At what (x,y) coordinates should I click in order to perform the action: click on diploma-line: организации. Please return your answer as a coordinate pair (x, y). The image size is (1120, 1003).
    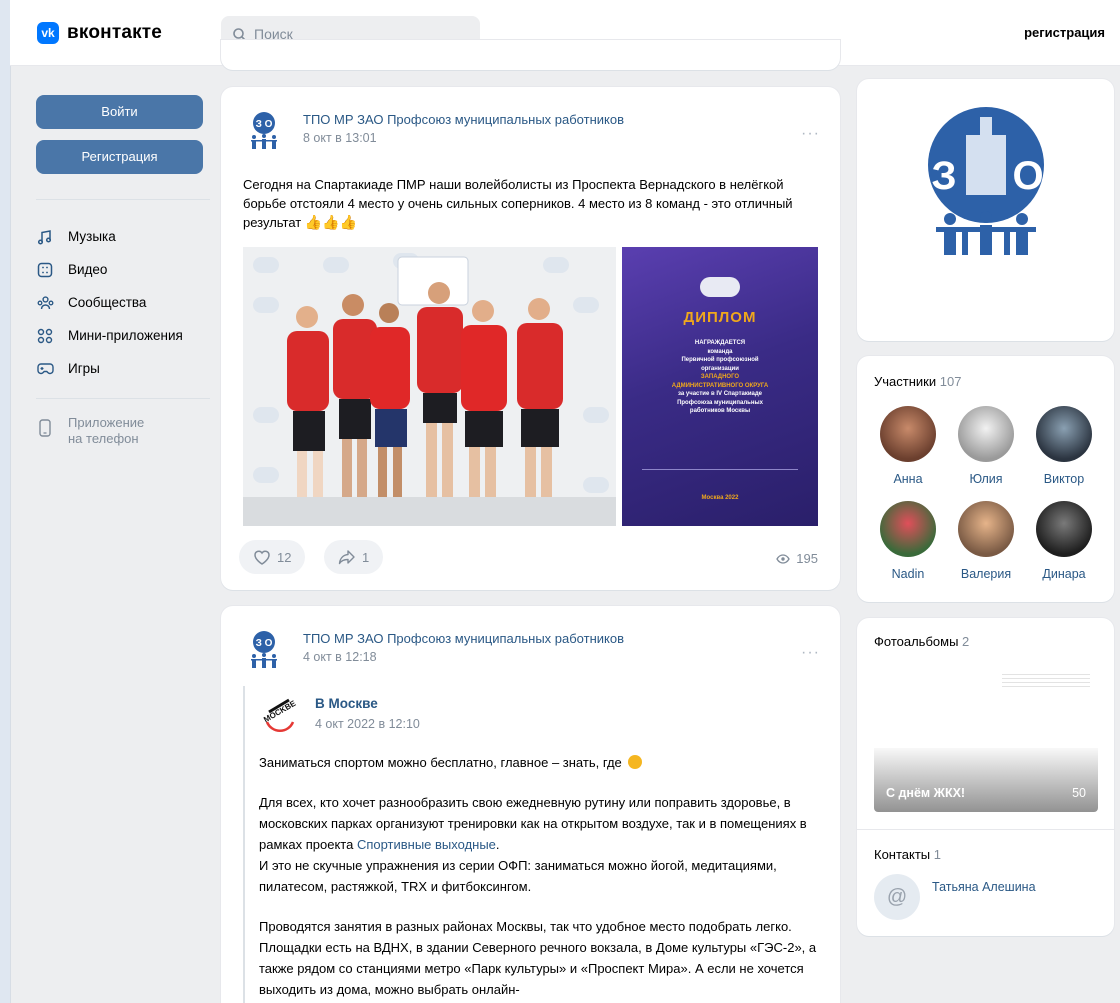
    Looking at the image, I should click on (720, 368).